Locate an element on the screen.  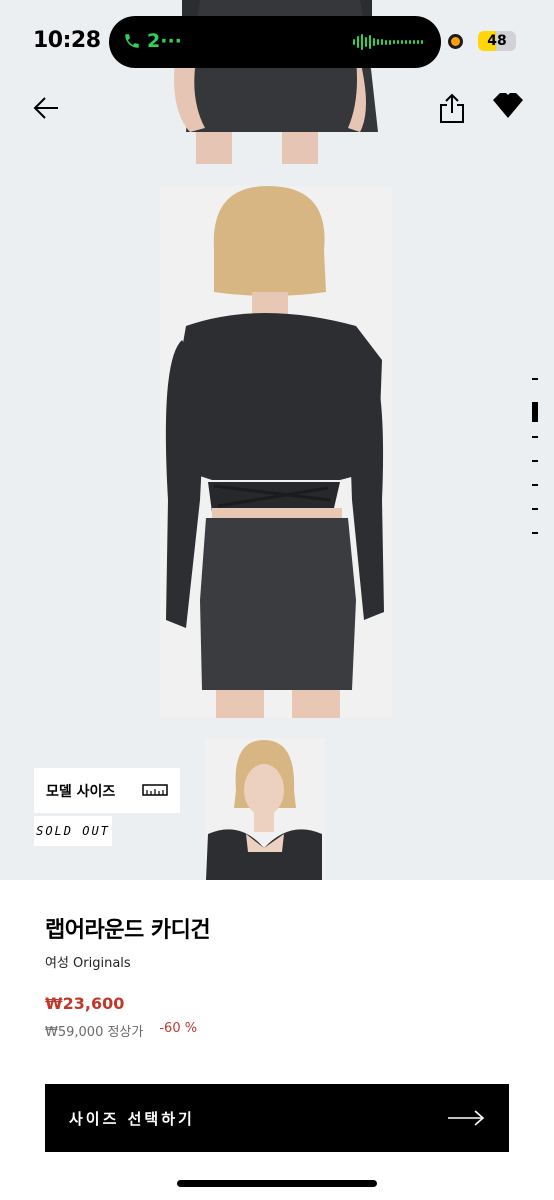
share-button is located at coordinates (452, 108).